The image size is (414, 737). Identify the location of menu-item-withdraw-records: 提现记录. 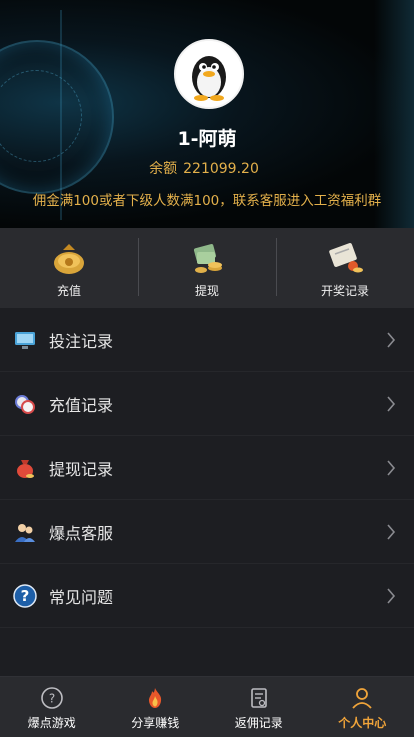
(207, 468).